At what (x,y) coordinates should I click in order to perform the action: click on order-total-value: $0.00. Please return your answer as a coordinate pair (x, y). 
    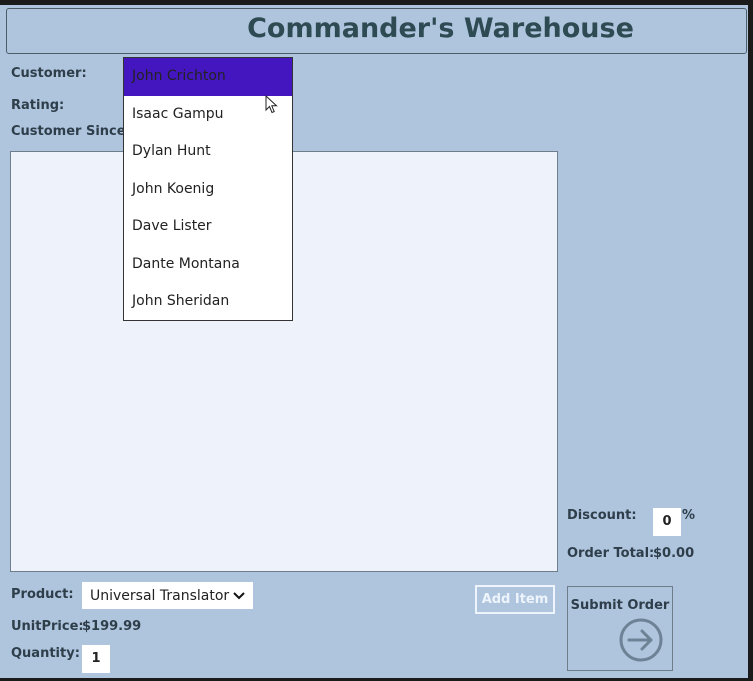
    Looking at the image, I should click on (674, 553).